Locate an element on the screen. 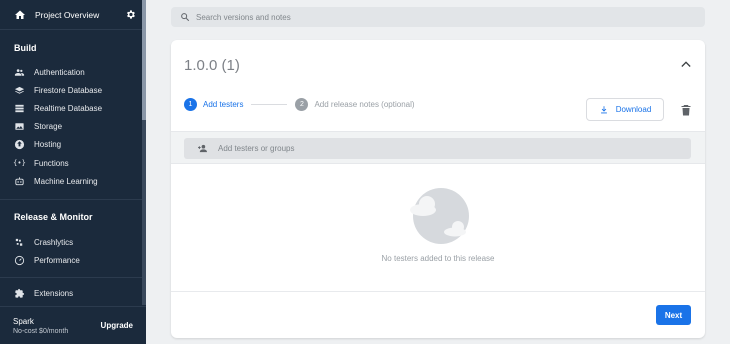  sidebar-item-authentication: Authentication is located at coordinates (73, 72).